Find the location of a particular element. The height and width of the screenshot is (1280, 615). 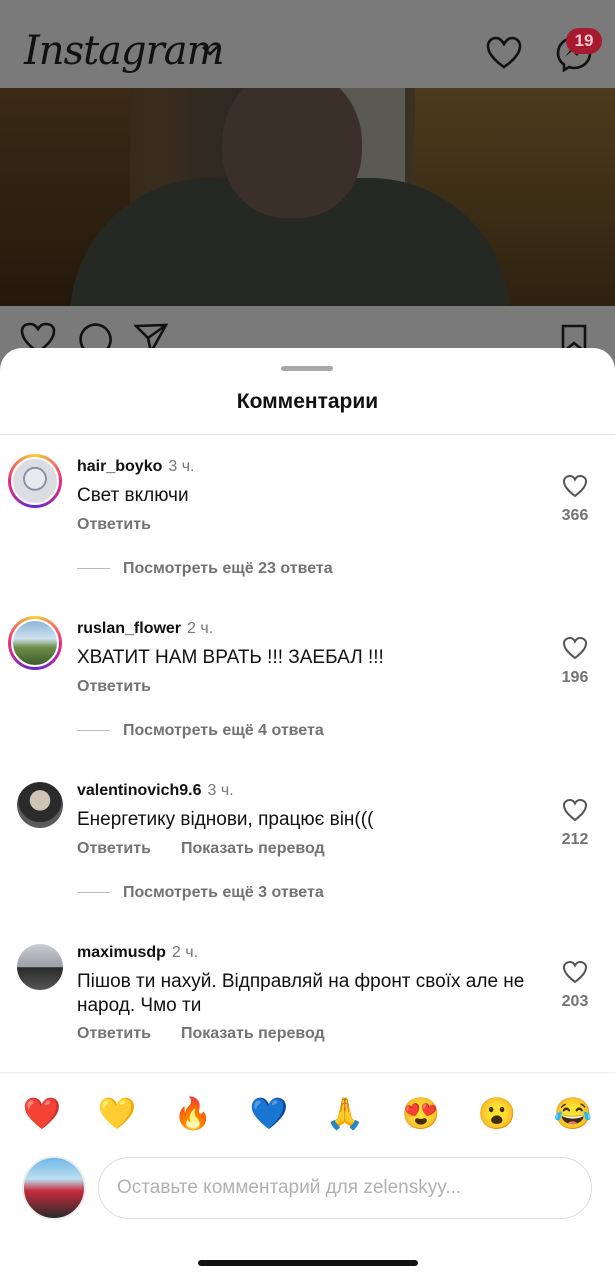

yellow-heart-emoji: 💛 is located at coordinates (117, 1114).